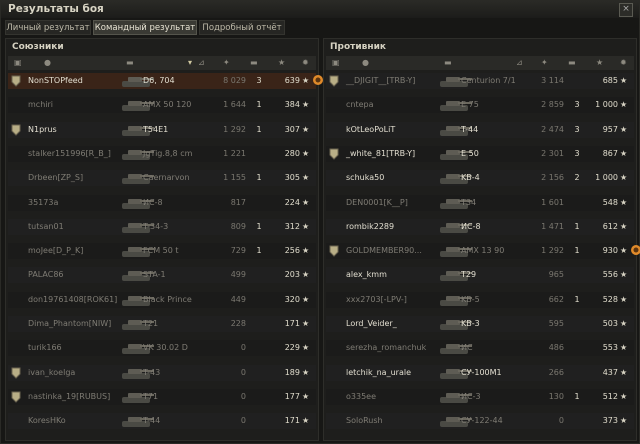 This screenshot has width=640, height=444. I want to click on player-row: mchiri AMX 50 120 1 644 1 384 ★, so click(162, 105).